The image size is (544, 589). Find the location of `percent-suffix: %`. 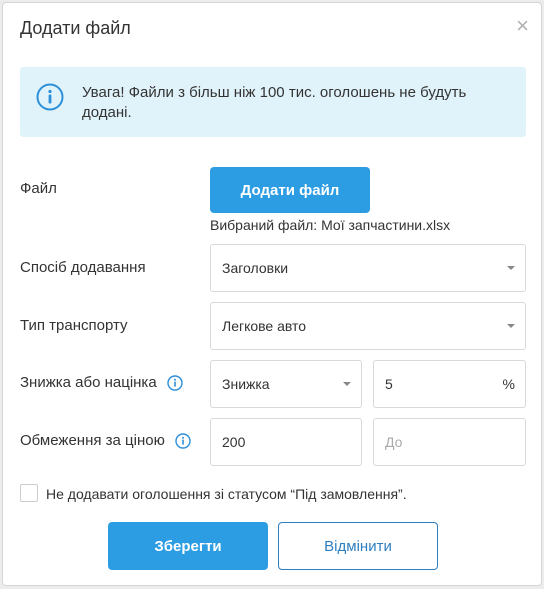

percent-suffix: % is located at coordinates (508, 384).